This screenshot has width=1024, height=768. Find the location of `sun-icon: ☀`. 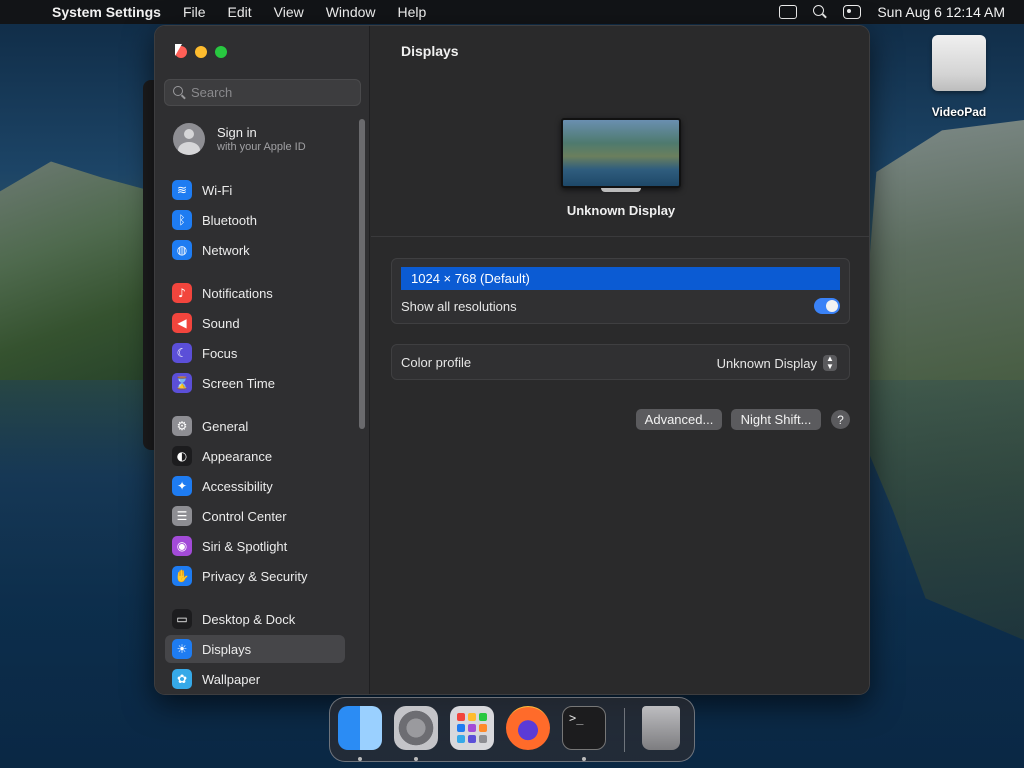

sun-icon: ☀ is located at coordinates (182, 649).